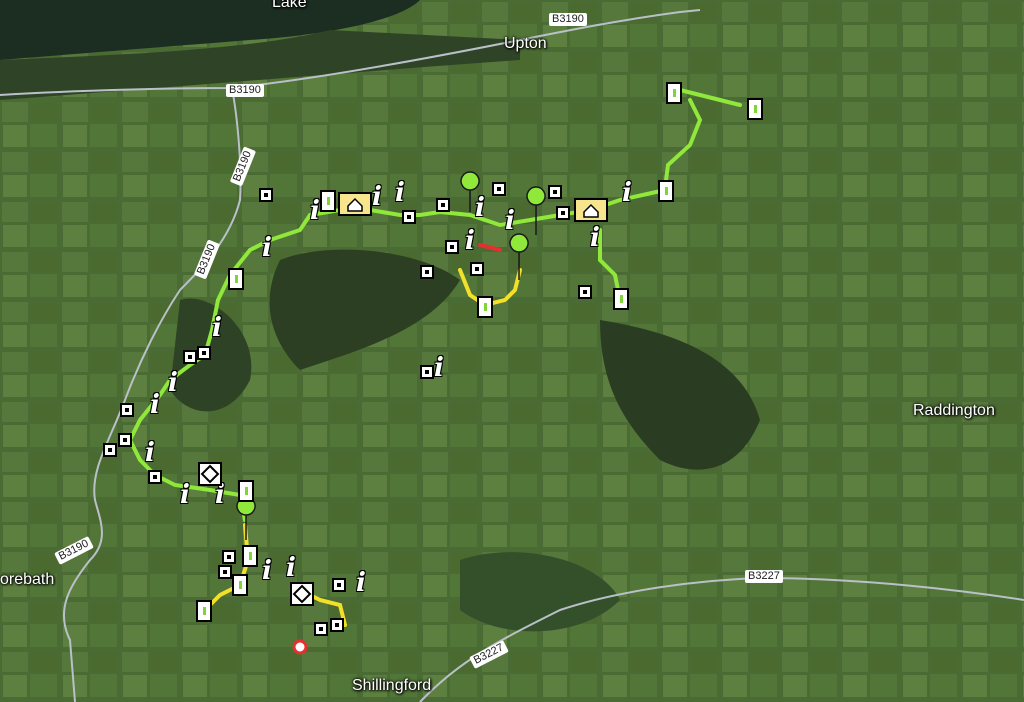  I want to click on place-upton: Upton, so click(525, 43).